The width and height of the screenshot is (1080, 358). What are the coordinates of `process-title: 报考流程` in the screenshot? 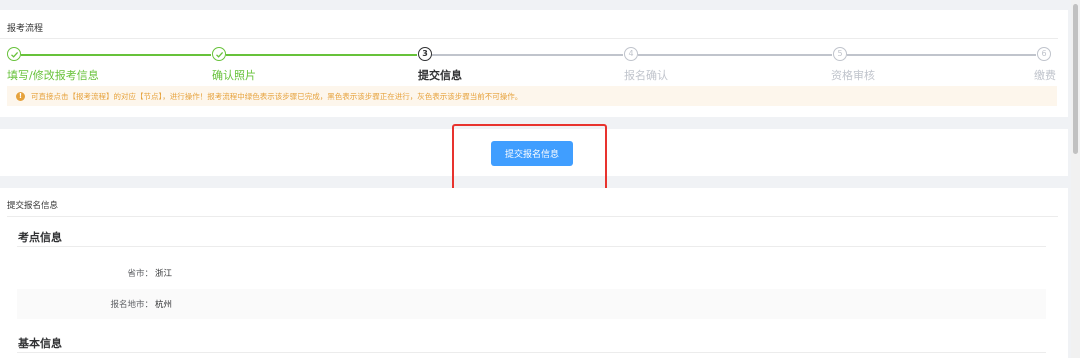 It's located at (25, 29).